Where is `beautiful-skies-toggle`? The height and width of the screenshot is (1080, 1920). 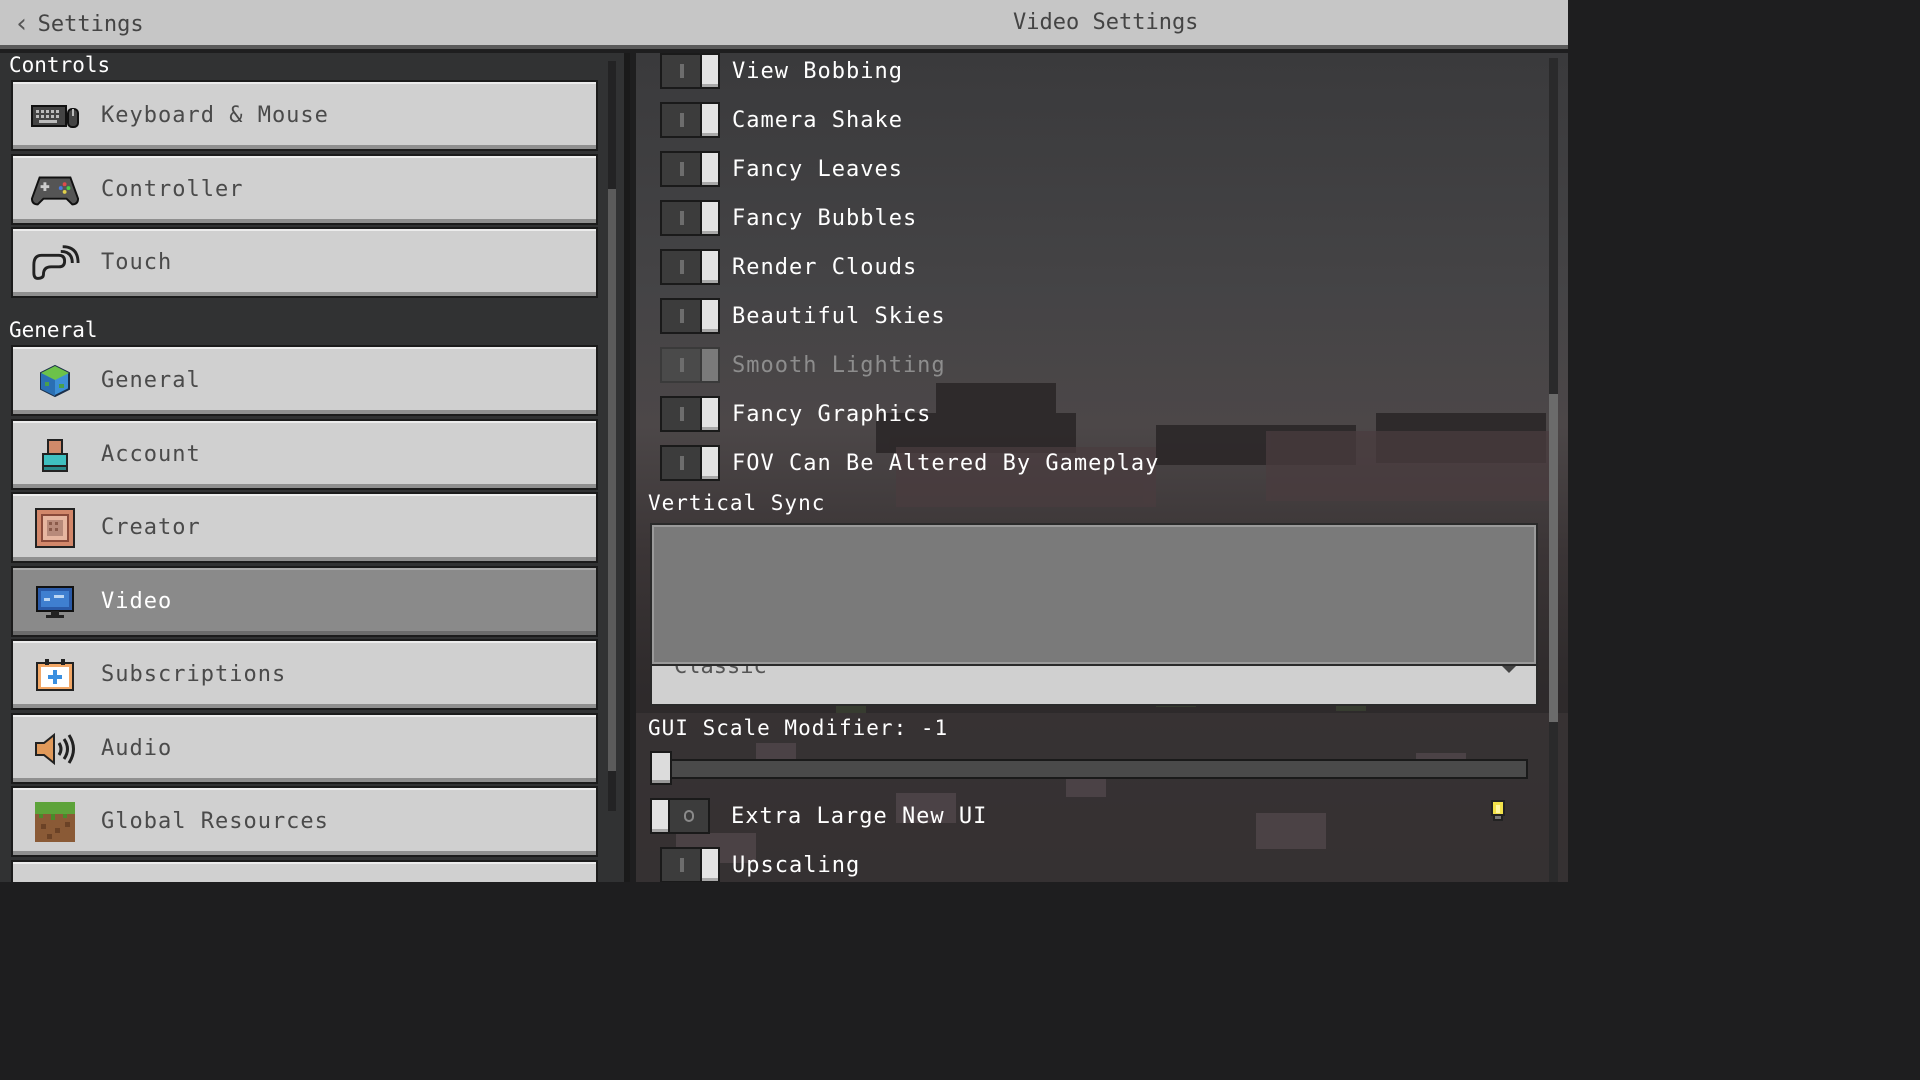
beautiful-skies-toggle is located at coordinates (690, 316).